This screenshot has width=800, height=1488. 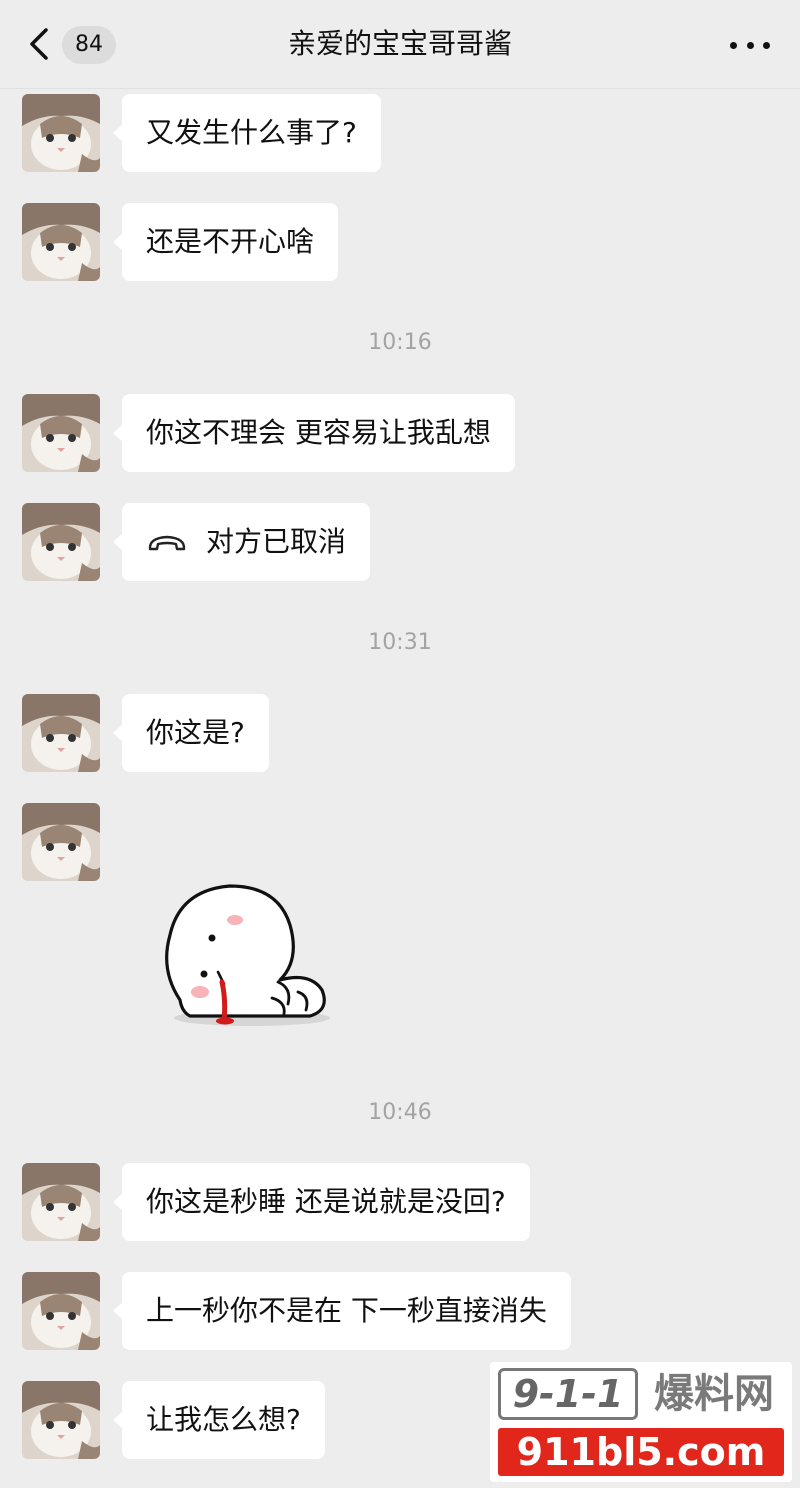 What do you see at coordinates (641, 1452) in the screenshot?
I see `watermark-url: 911bl5.com` at bounding box center [641, 1452].